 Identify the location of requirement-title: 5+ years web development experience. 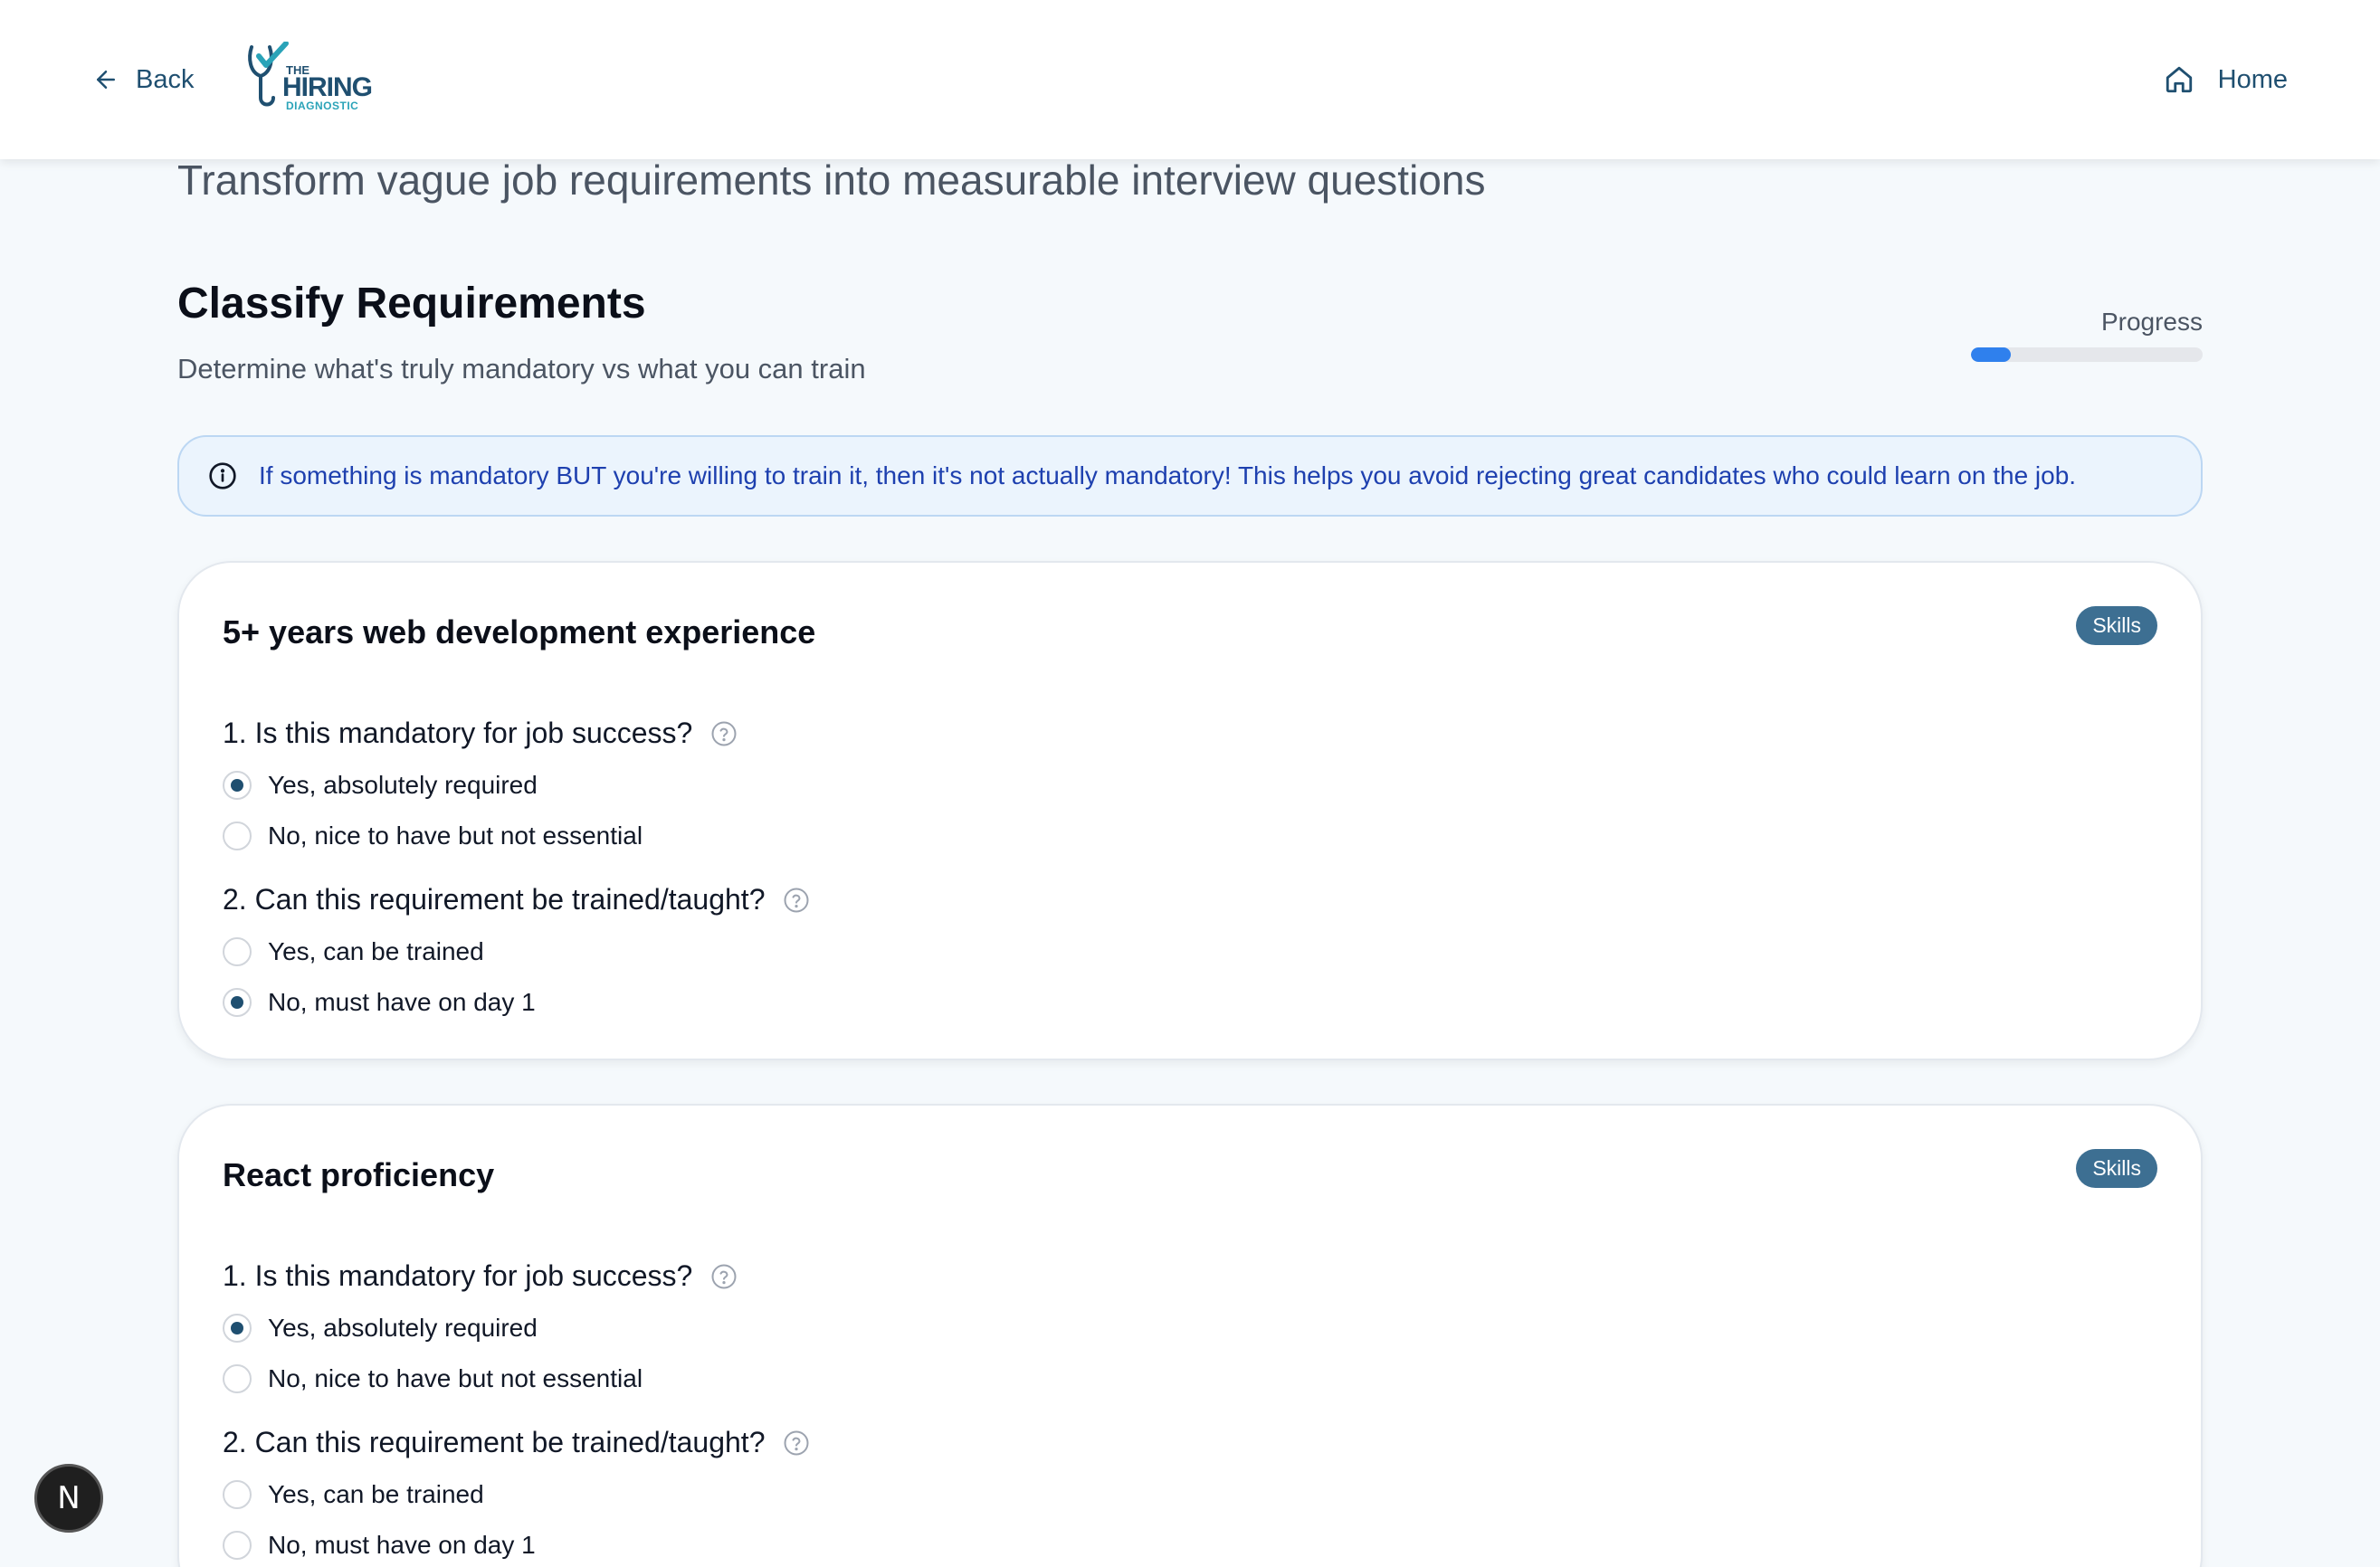
(519, 632).